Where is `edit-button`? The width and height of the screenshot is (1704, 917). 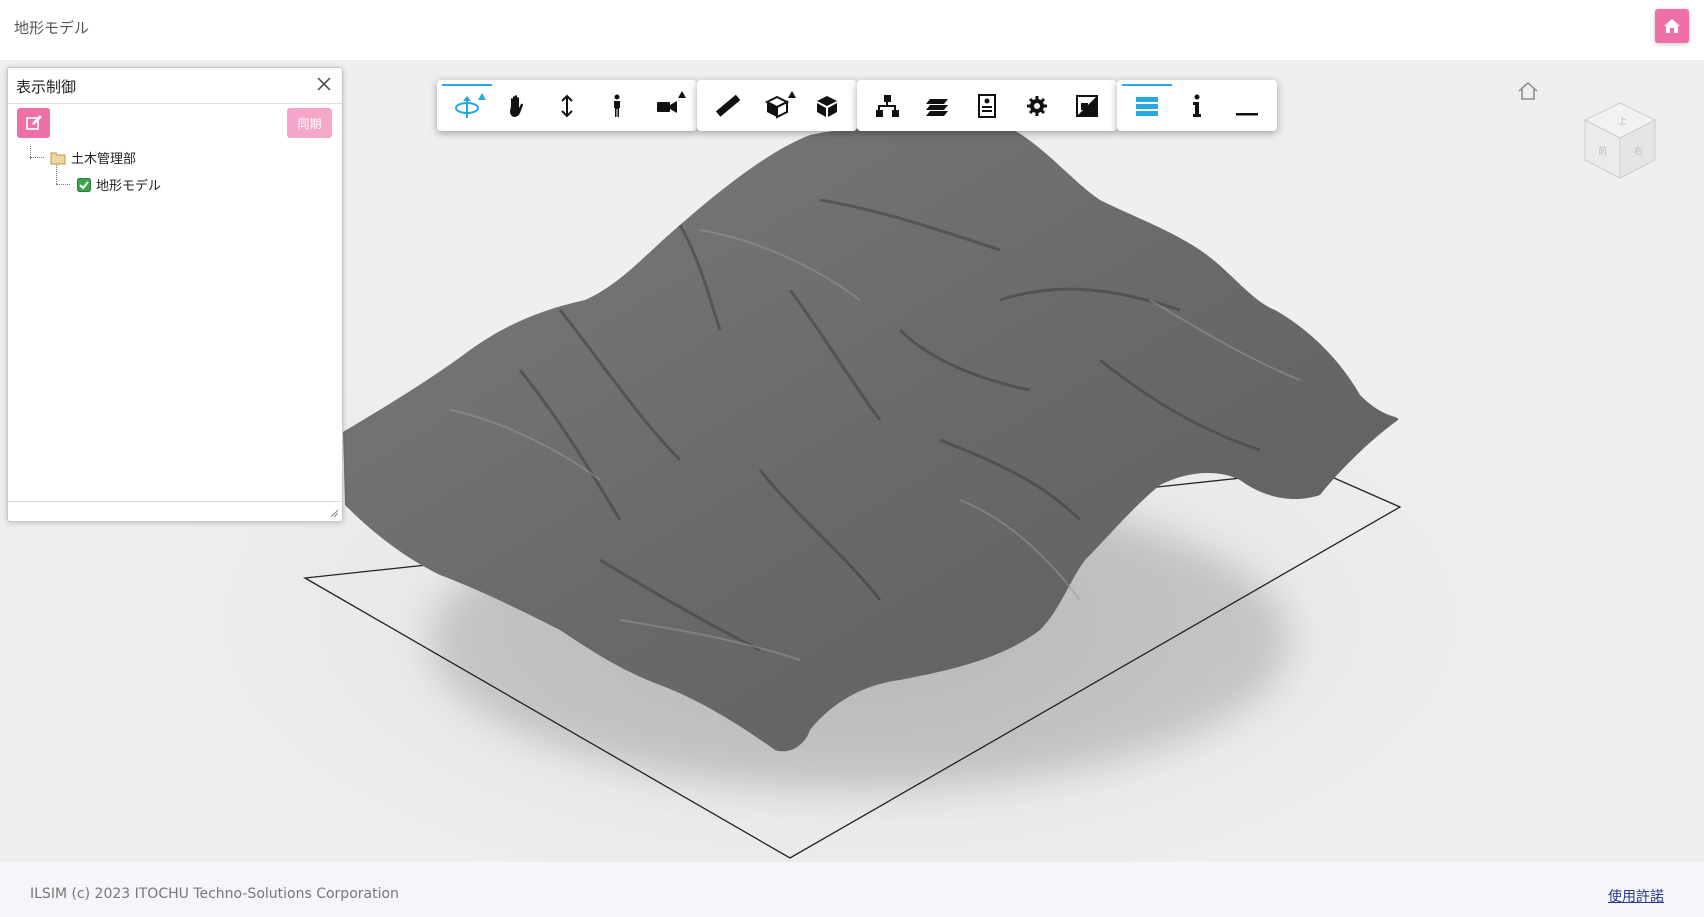
edit-button is located at coordinates (33, 123).